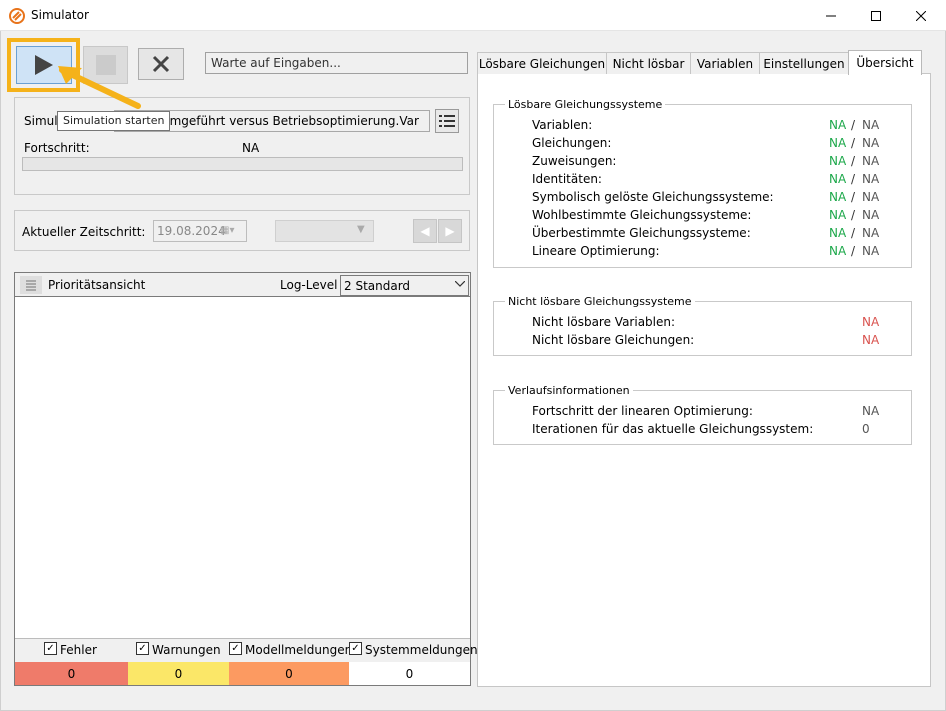 The width and height of the screenshot is (946, 711). What do you see at coordinates (885, 62) in the screenshot?
I see `tab-overview: Übersicht` at bounding box center [885, 62].